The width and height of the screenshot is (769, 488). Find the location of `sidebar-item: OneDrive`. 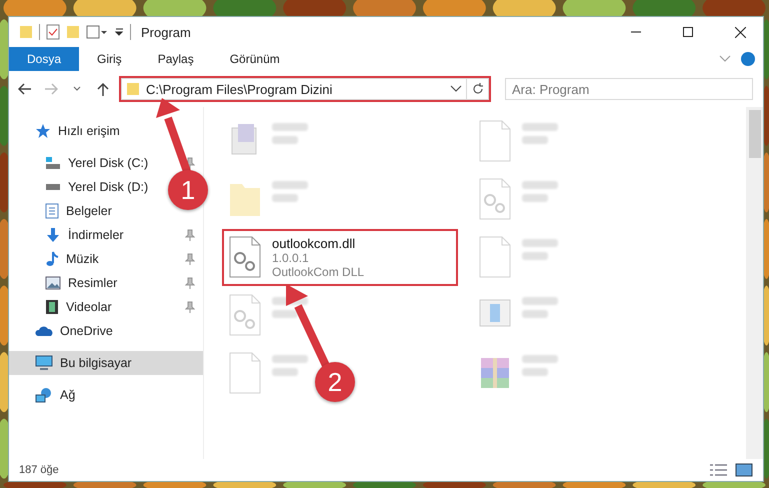

sidebar-item: OneDrive is located at coordinates (86, 331).